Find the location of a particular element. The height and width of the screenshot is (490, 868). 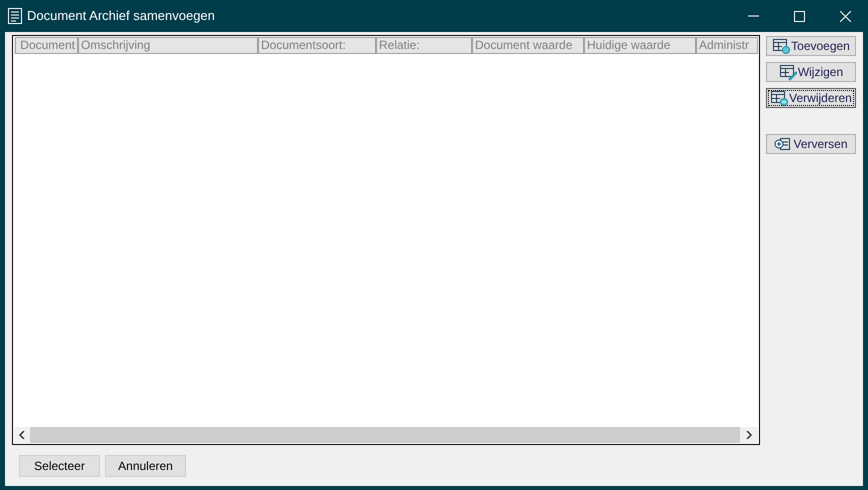

minimize-icon is located at coordinates (753, 16).